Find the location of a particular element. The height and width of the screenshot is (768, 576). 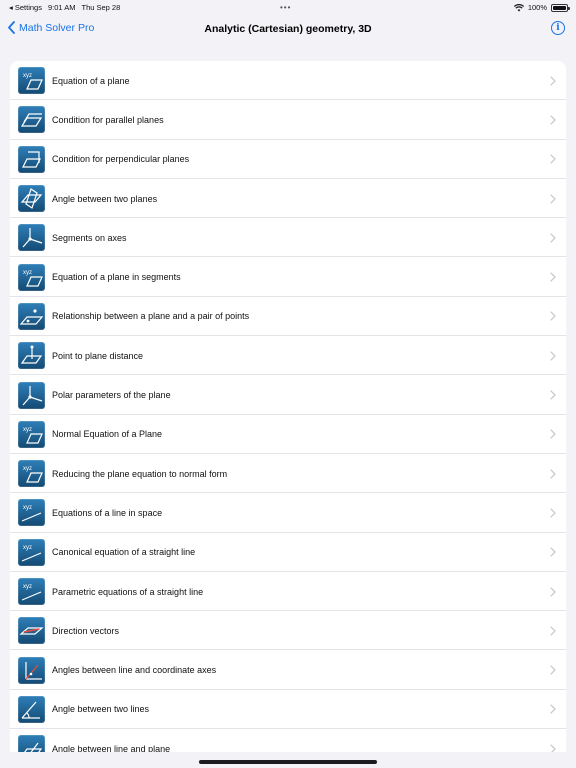

list-item-label: Equations of a line in space is located at coordinates (107, 512).